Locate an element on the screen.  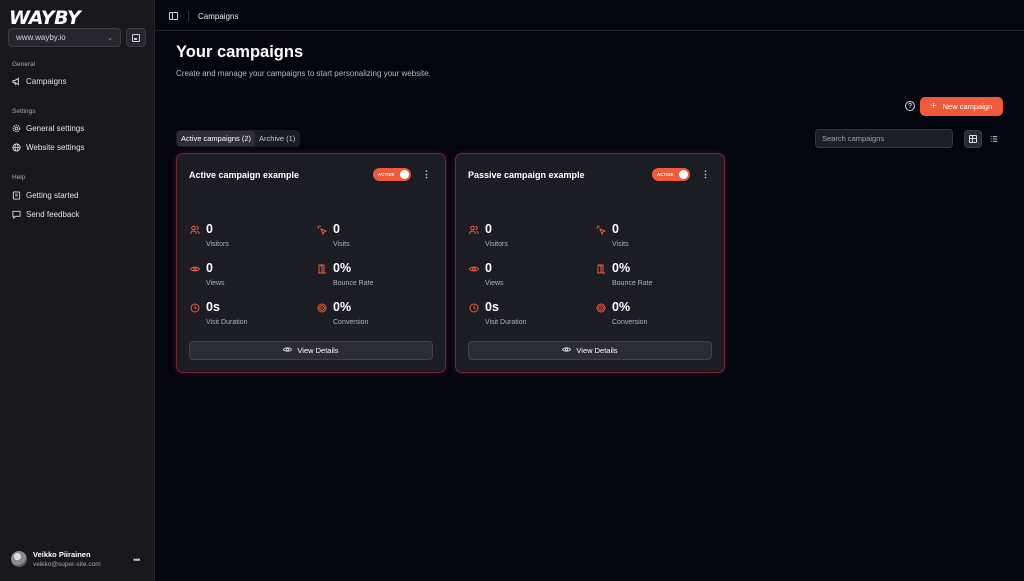
campaign-name: Passive campaign example is located at coordinates (526, 175).